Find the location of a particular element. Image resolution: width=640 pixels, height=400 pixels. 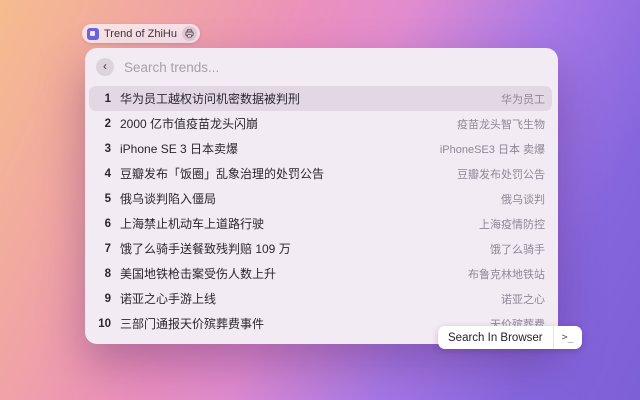

trend-rank: 9 is located at coordinates (107, 298).